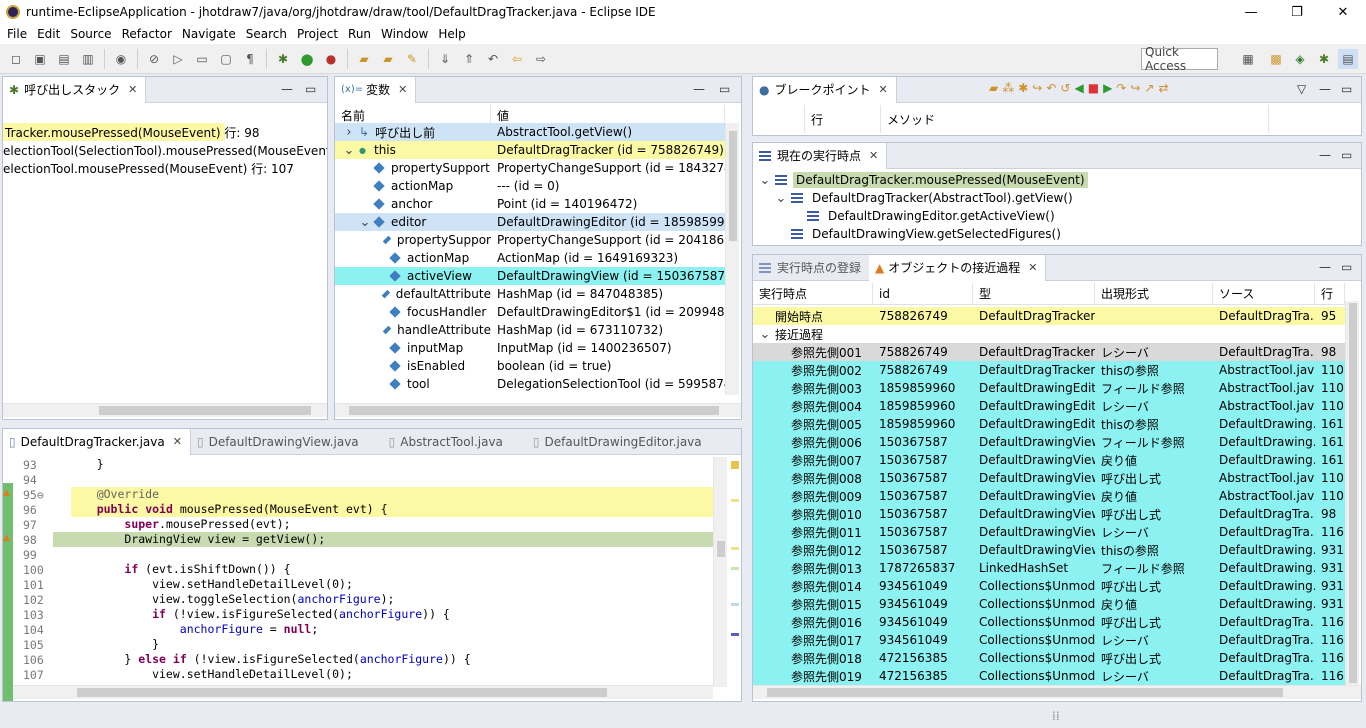  What do you see at coordinates (1330, 293) in the screenshot?
I see `col-line: 行` at bounding box center [1330, 293].